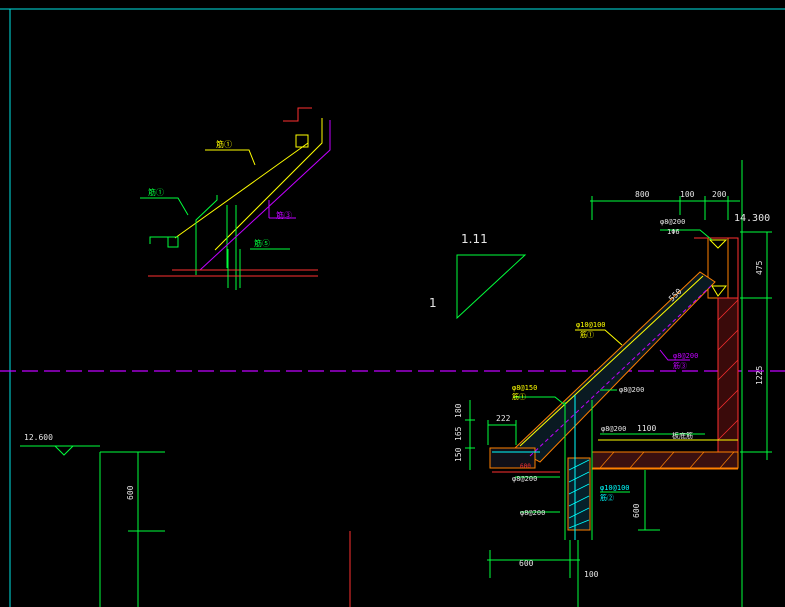 This screenshot has height=607, width=785. Describe the element at coordinates (587, 334) in the screenshot. I see `rebar-slope-b: 筋①` at that location.